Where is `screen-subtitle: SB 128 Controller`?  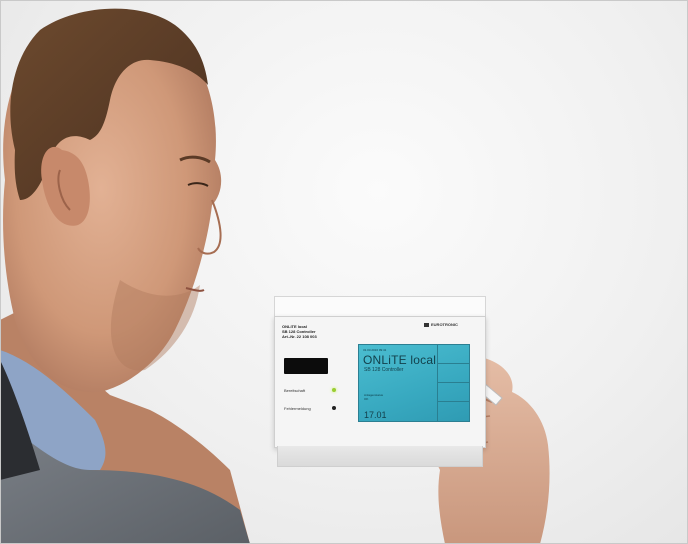
screen-subtitle: SB 128 Controller is located at coordinates (384, 370).